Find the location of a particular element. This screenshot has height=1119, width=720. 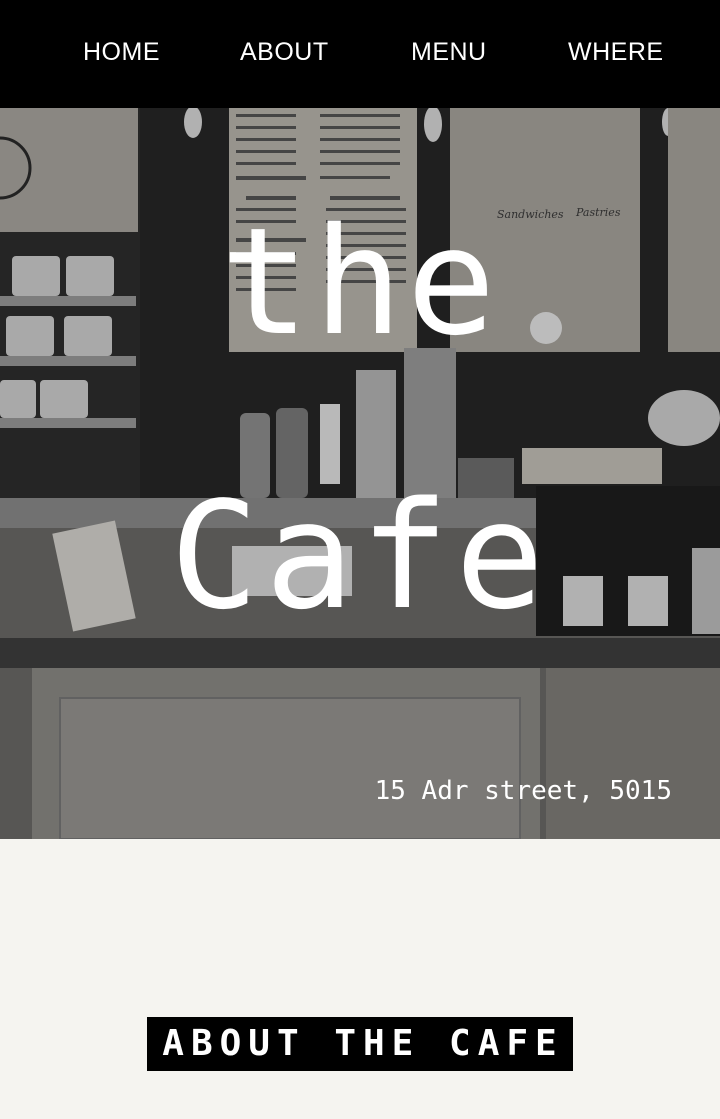

nav-menu-link: MENU is located at coordinates (449, 52).